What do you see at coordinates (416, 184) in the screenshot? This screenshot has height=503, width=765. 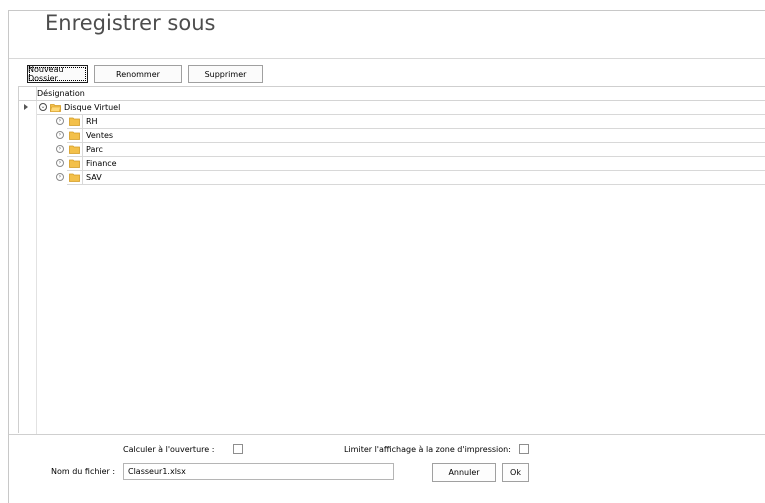 I see `row-divider` at bounding box center [416, 184].